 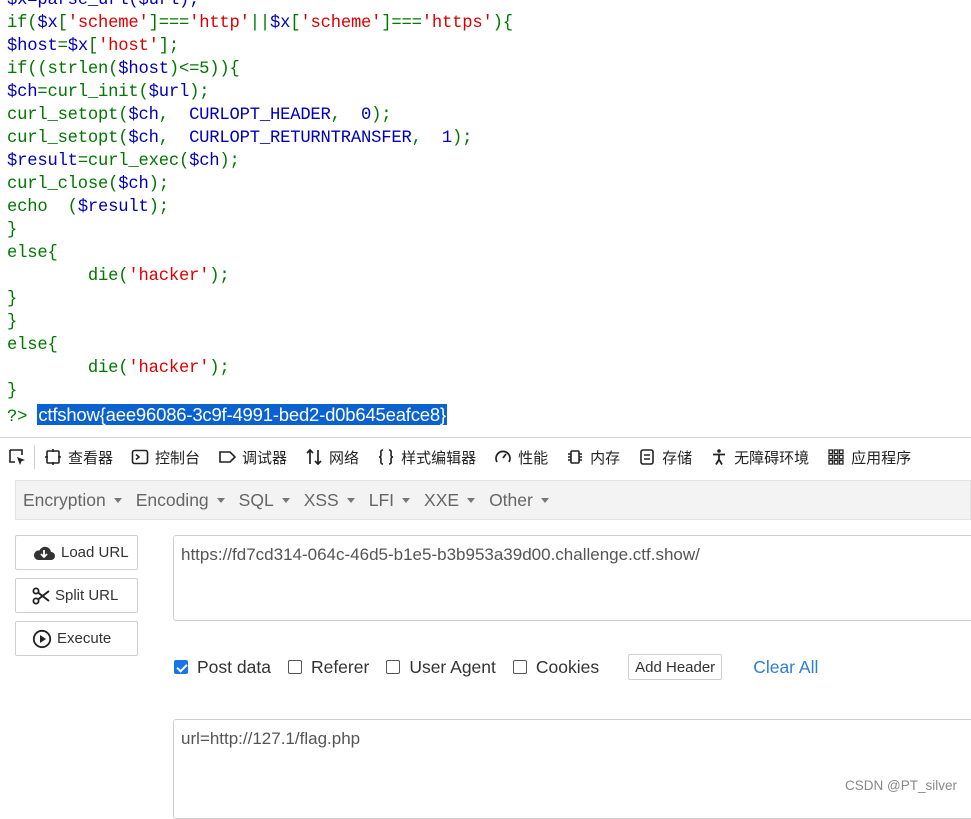 What do you see at coordinates (572, 769) in the screenshot?
I see `post-data-input: url=http://127.1/flag.php` at bounding box center [572, 769].